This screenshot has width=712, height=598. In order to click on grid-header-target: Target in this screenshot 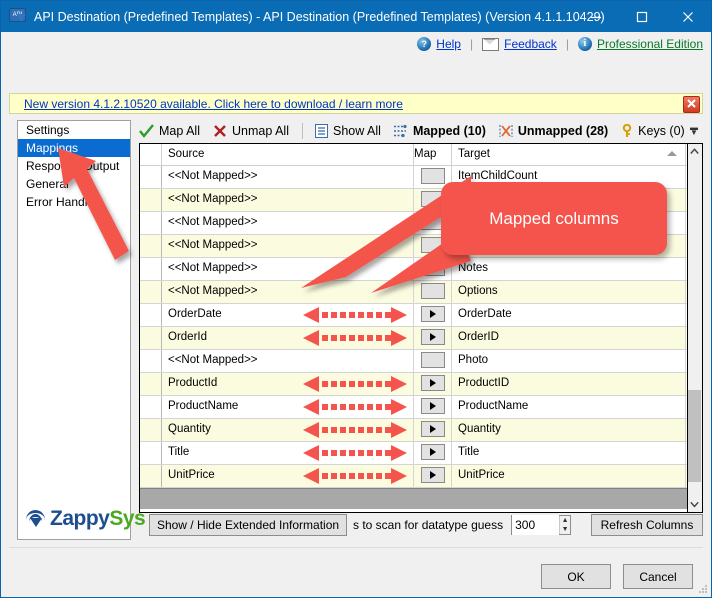, I will do `click(569, 154)`.